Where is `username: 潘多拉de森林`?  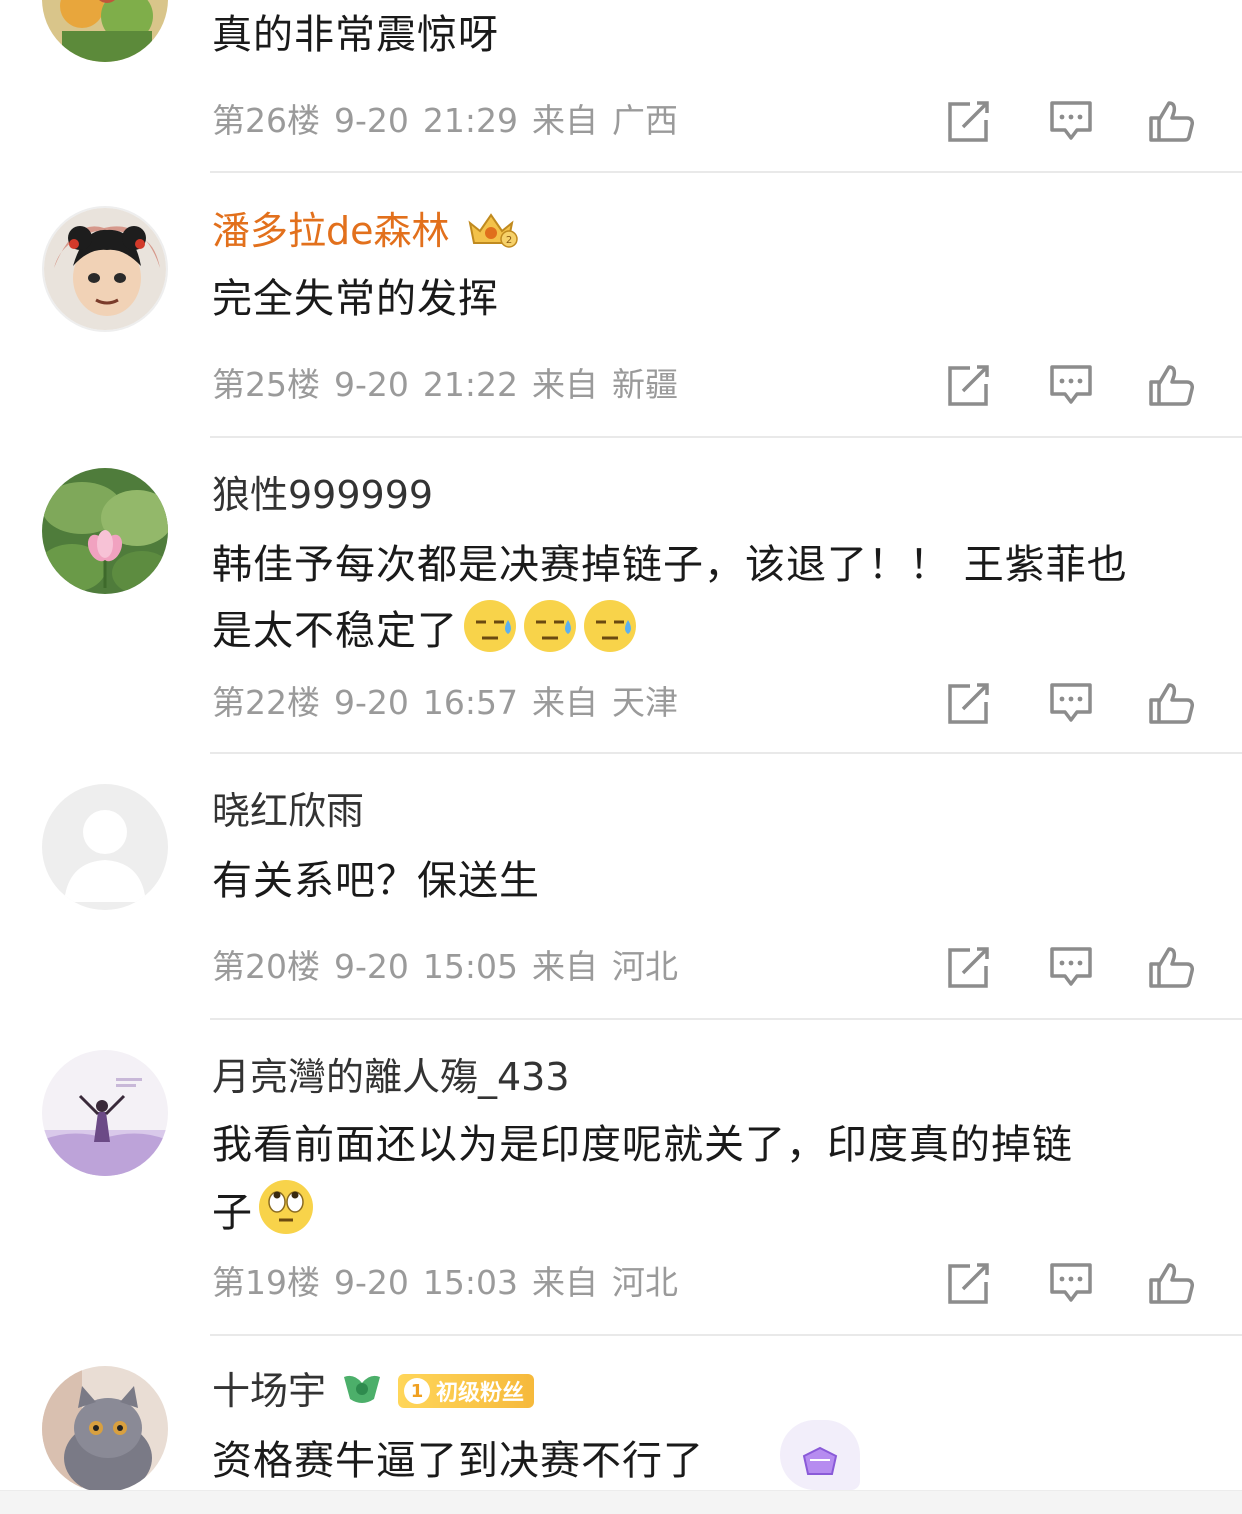 username: 潘多拉de森林 is located at coordinates (331, 231).